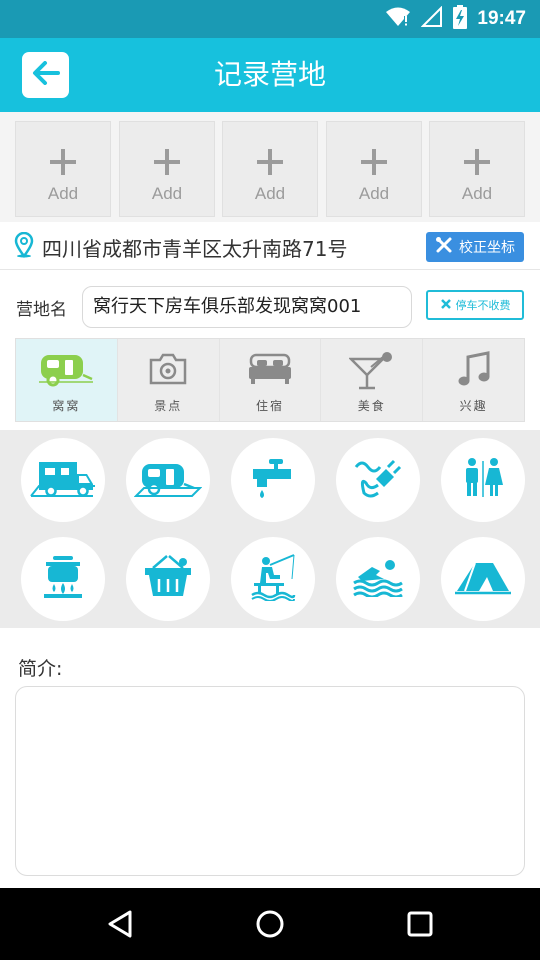 The height and width of the screenshot is (960, 540). I want to click on amenity-motorhome, so click(63, 480).